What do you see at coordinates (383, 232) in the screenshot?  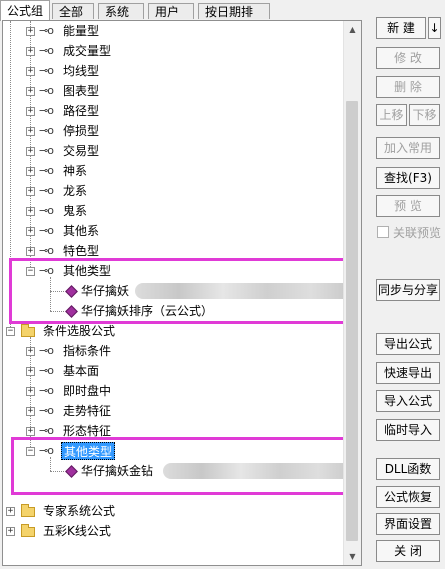 I see `checkbox-icon` at bounding box center [383, 232].